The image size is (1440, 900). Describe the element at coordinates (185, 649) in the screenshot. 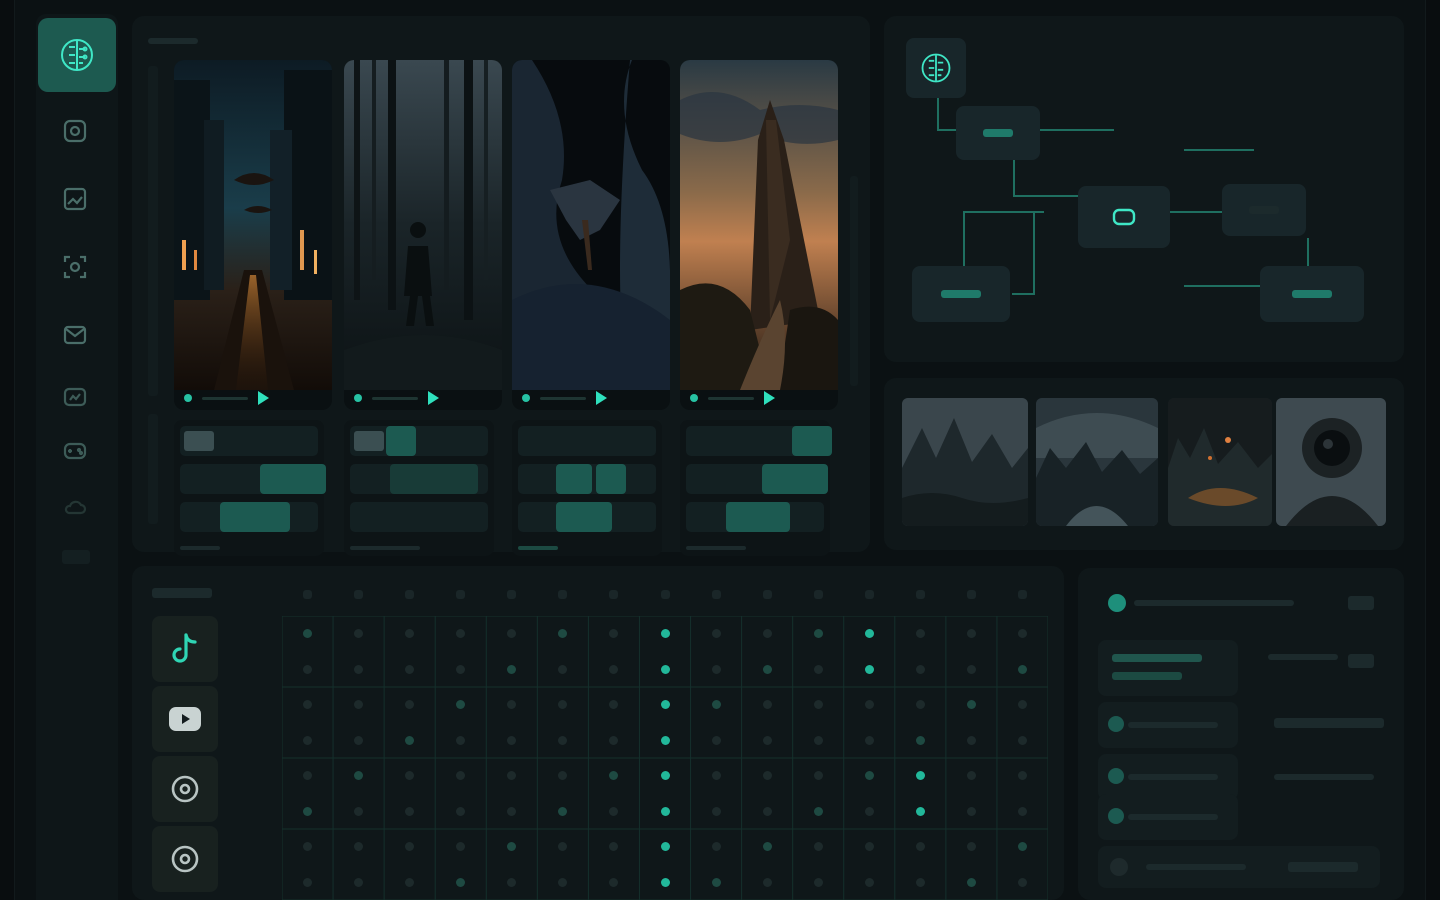

I see `tiktok-icon` at that location.